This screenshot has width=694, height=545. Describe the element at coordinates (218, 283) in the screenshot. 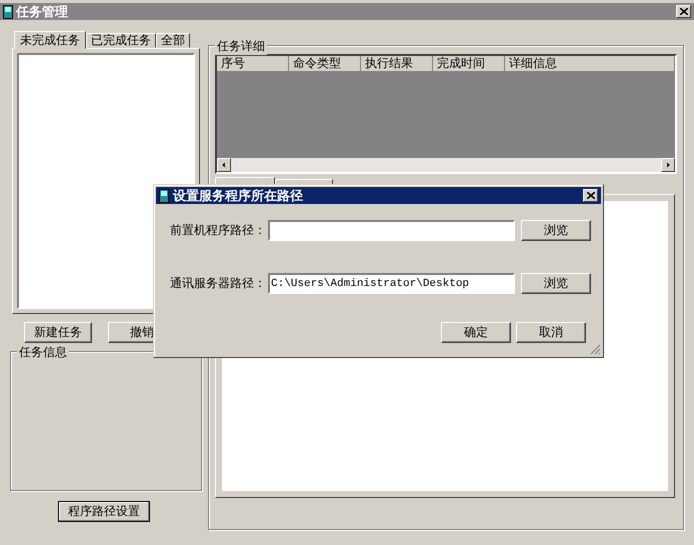

I see `field-label: 通讯服务器路径：` at that location.